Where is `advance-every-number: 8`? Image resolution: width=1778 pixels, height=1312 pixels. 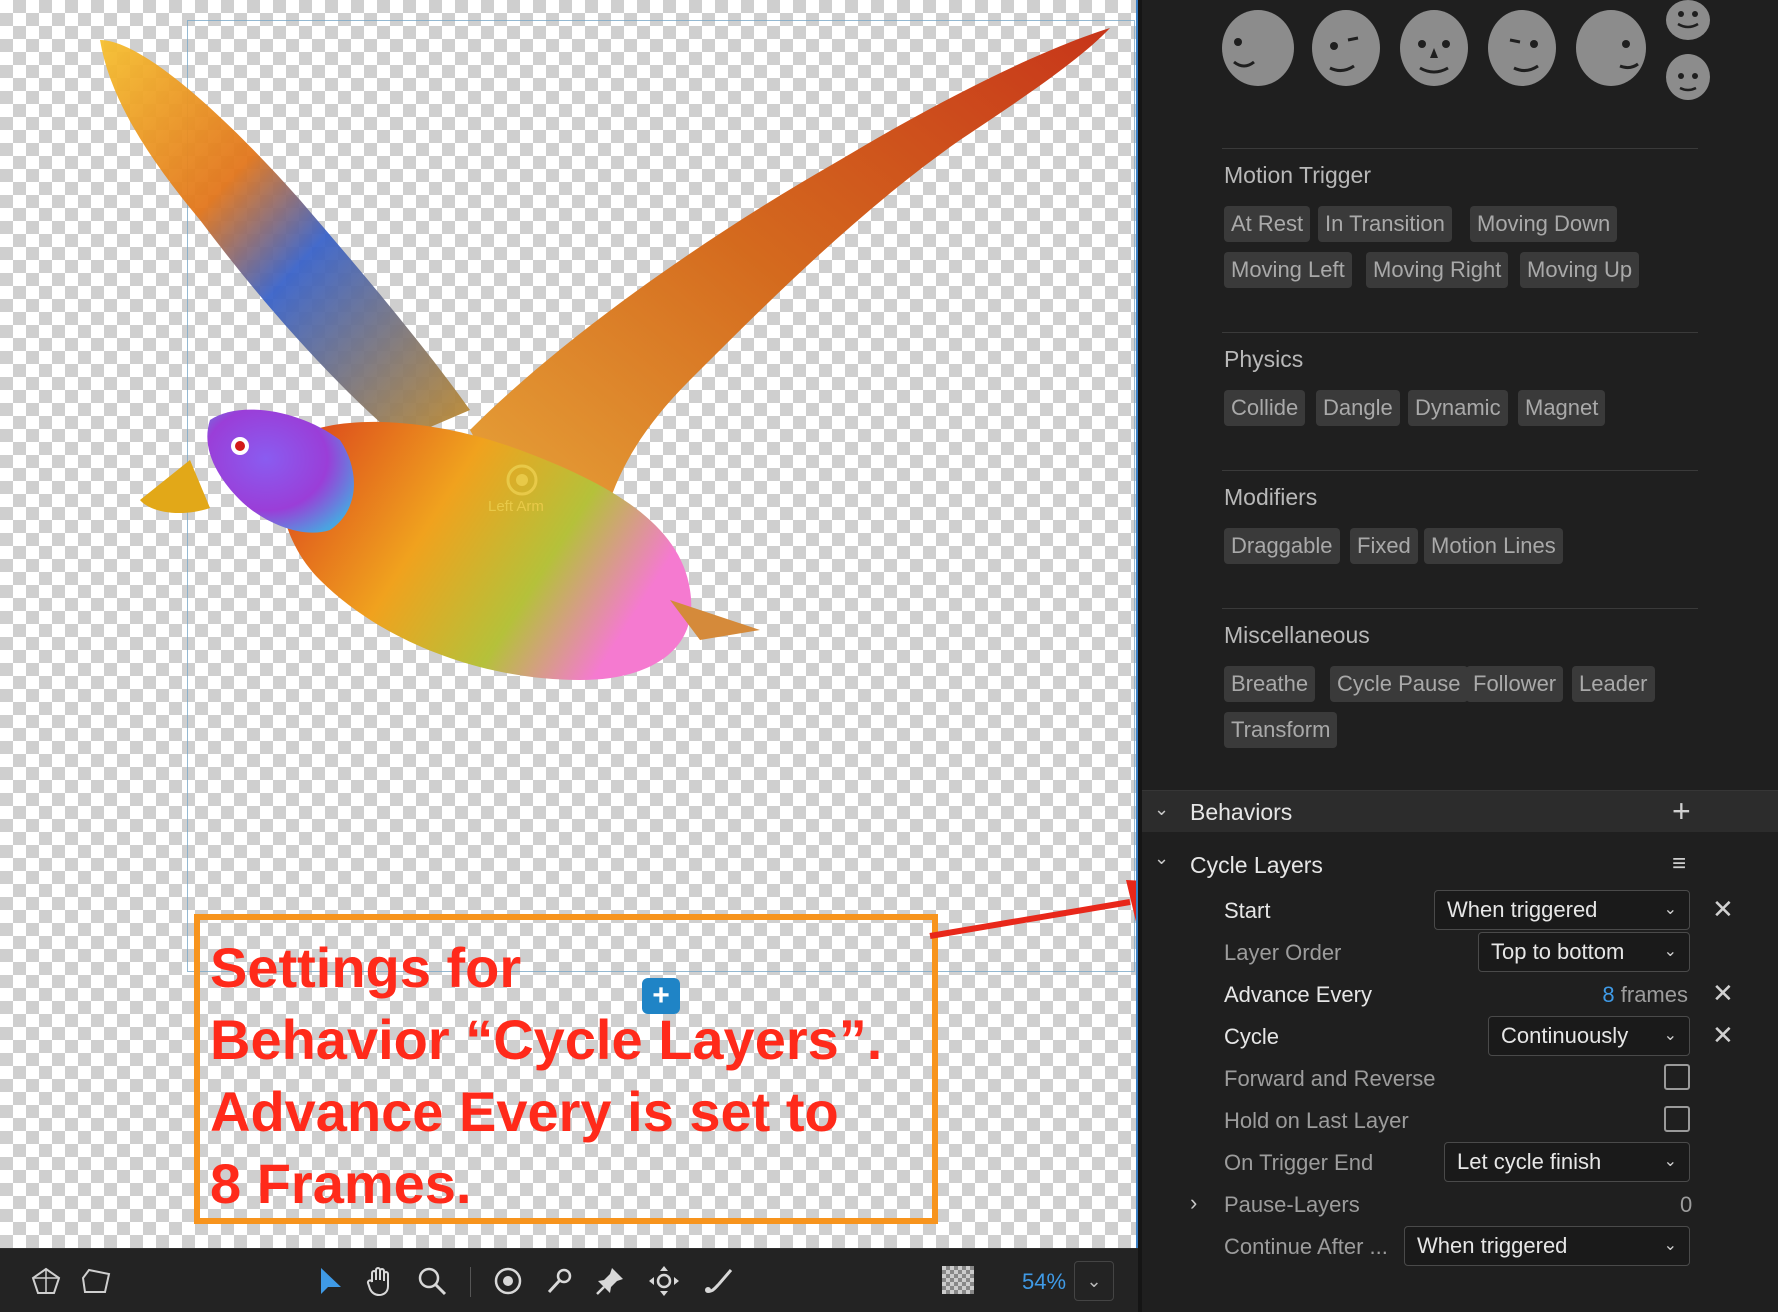 advance-every-number: 8 is located at coordinates (1608, 994).